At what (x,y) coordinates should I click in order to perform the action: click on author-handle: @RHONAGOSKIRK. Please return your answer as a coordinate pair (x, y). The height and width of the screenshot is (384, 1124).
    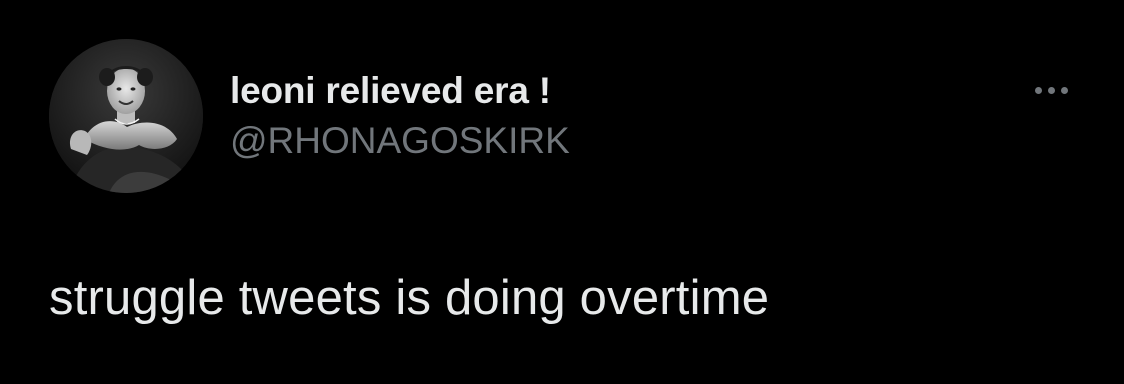
    Looking at the image, I should click on (400, 141).